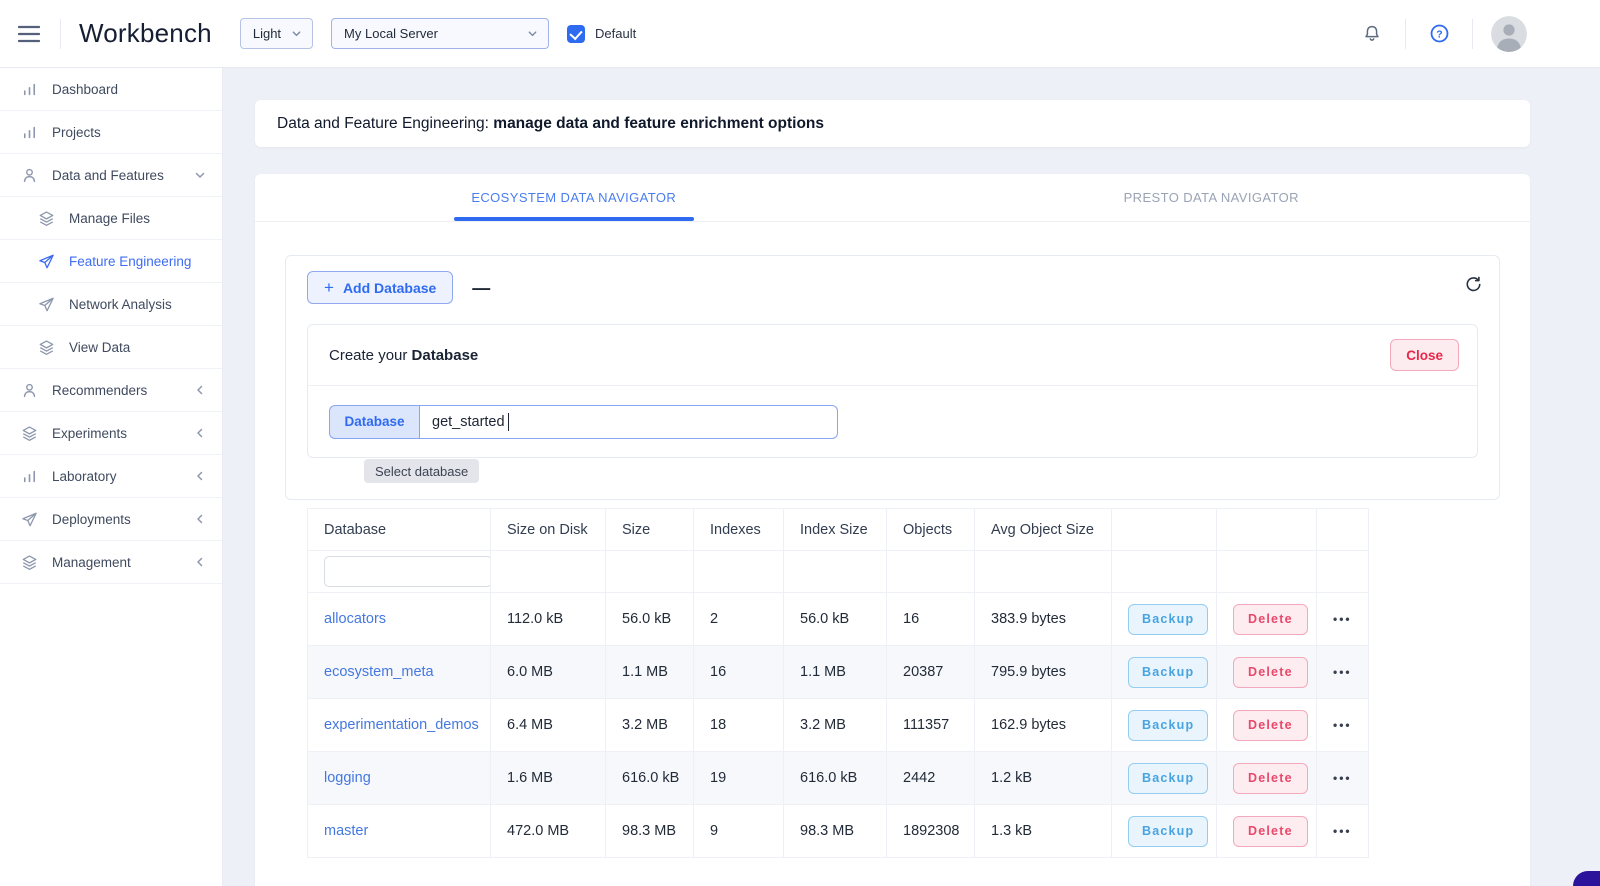 The height and width of the screenshot is (886, 1600). What do you see at coordinates (1266, 529) in the screenshot?
I see `column-header-empty` at bounding box center [1266, 529].